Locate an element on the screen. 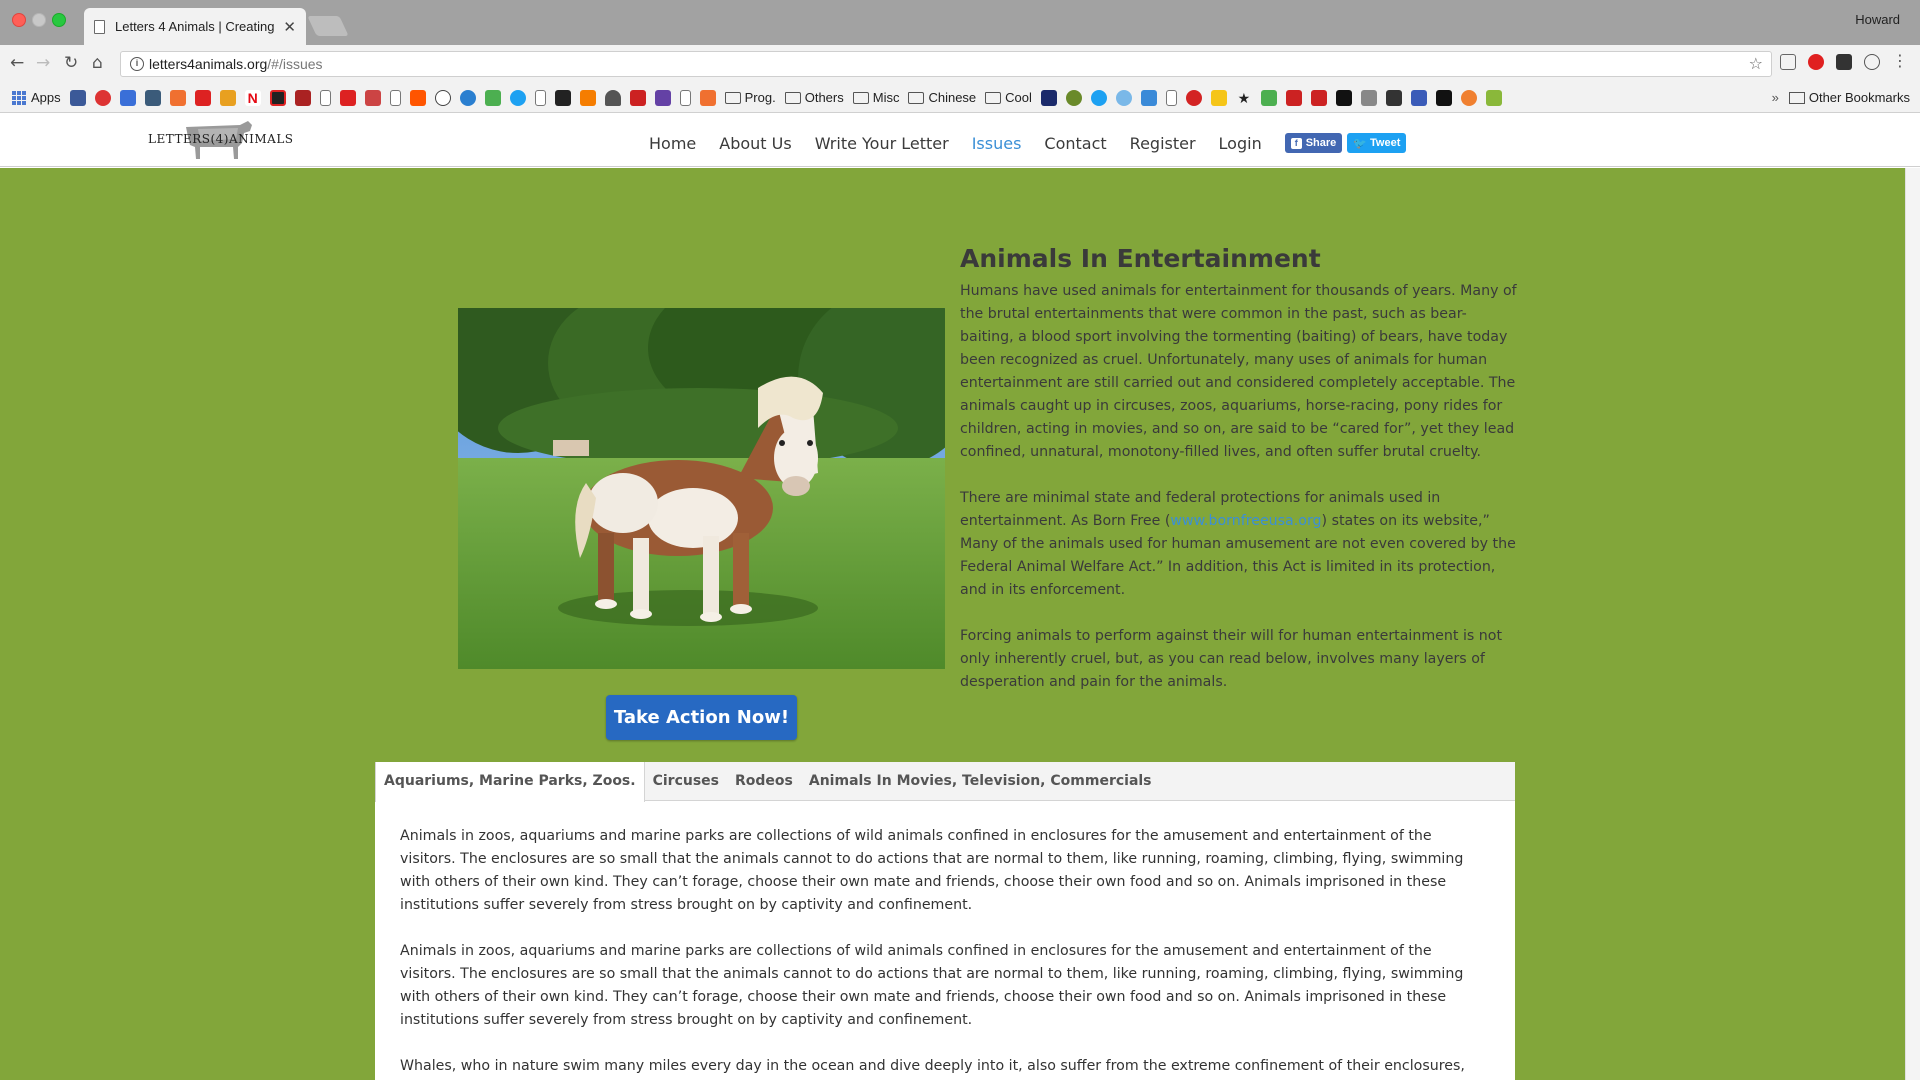 Image resolution: width=1920 pixels, height=1080 pixels. bookmark-r2 is located at coordinates (1343, 97).